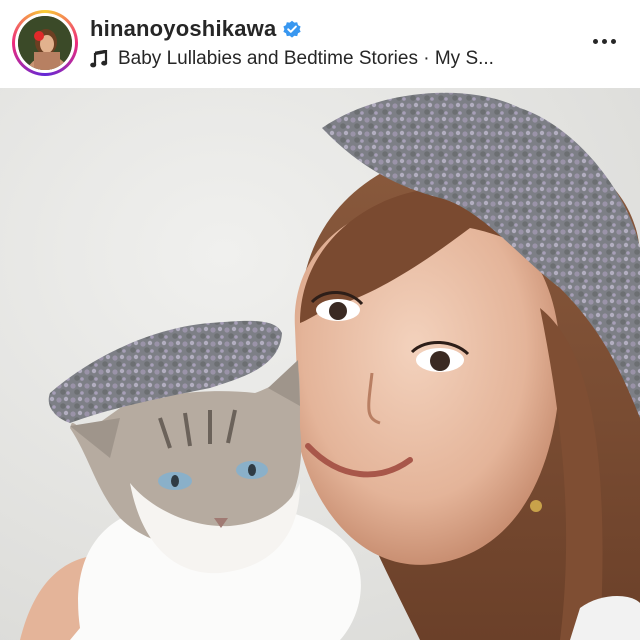  I want to click on more-options-button, so click(604, 41).